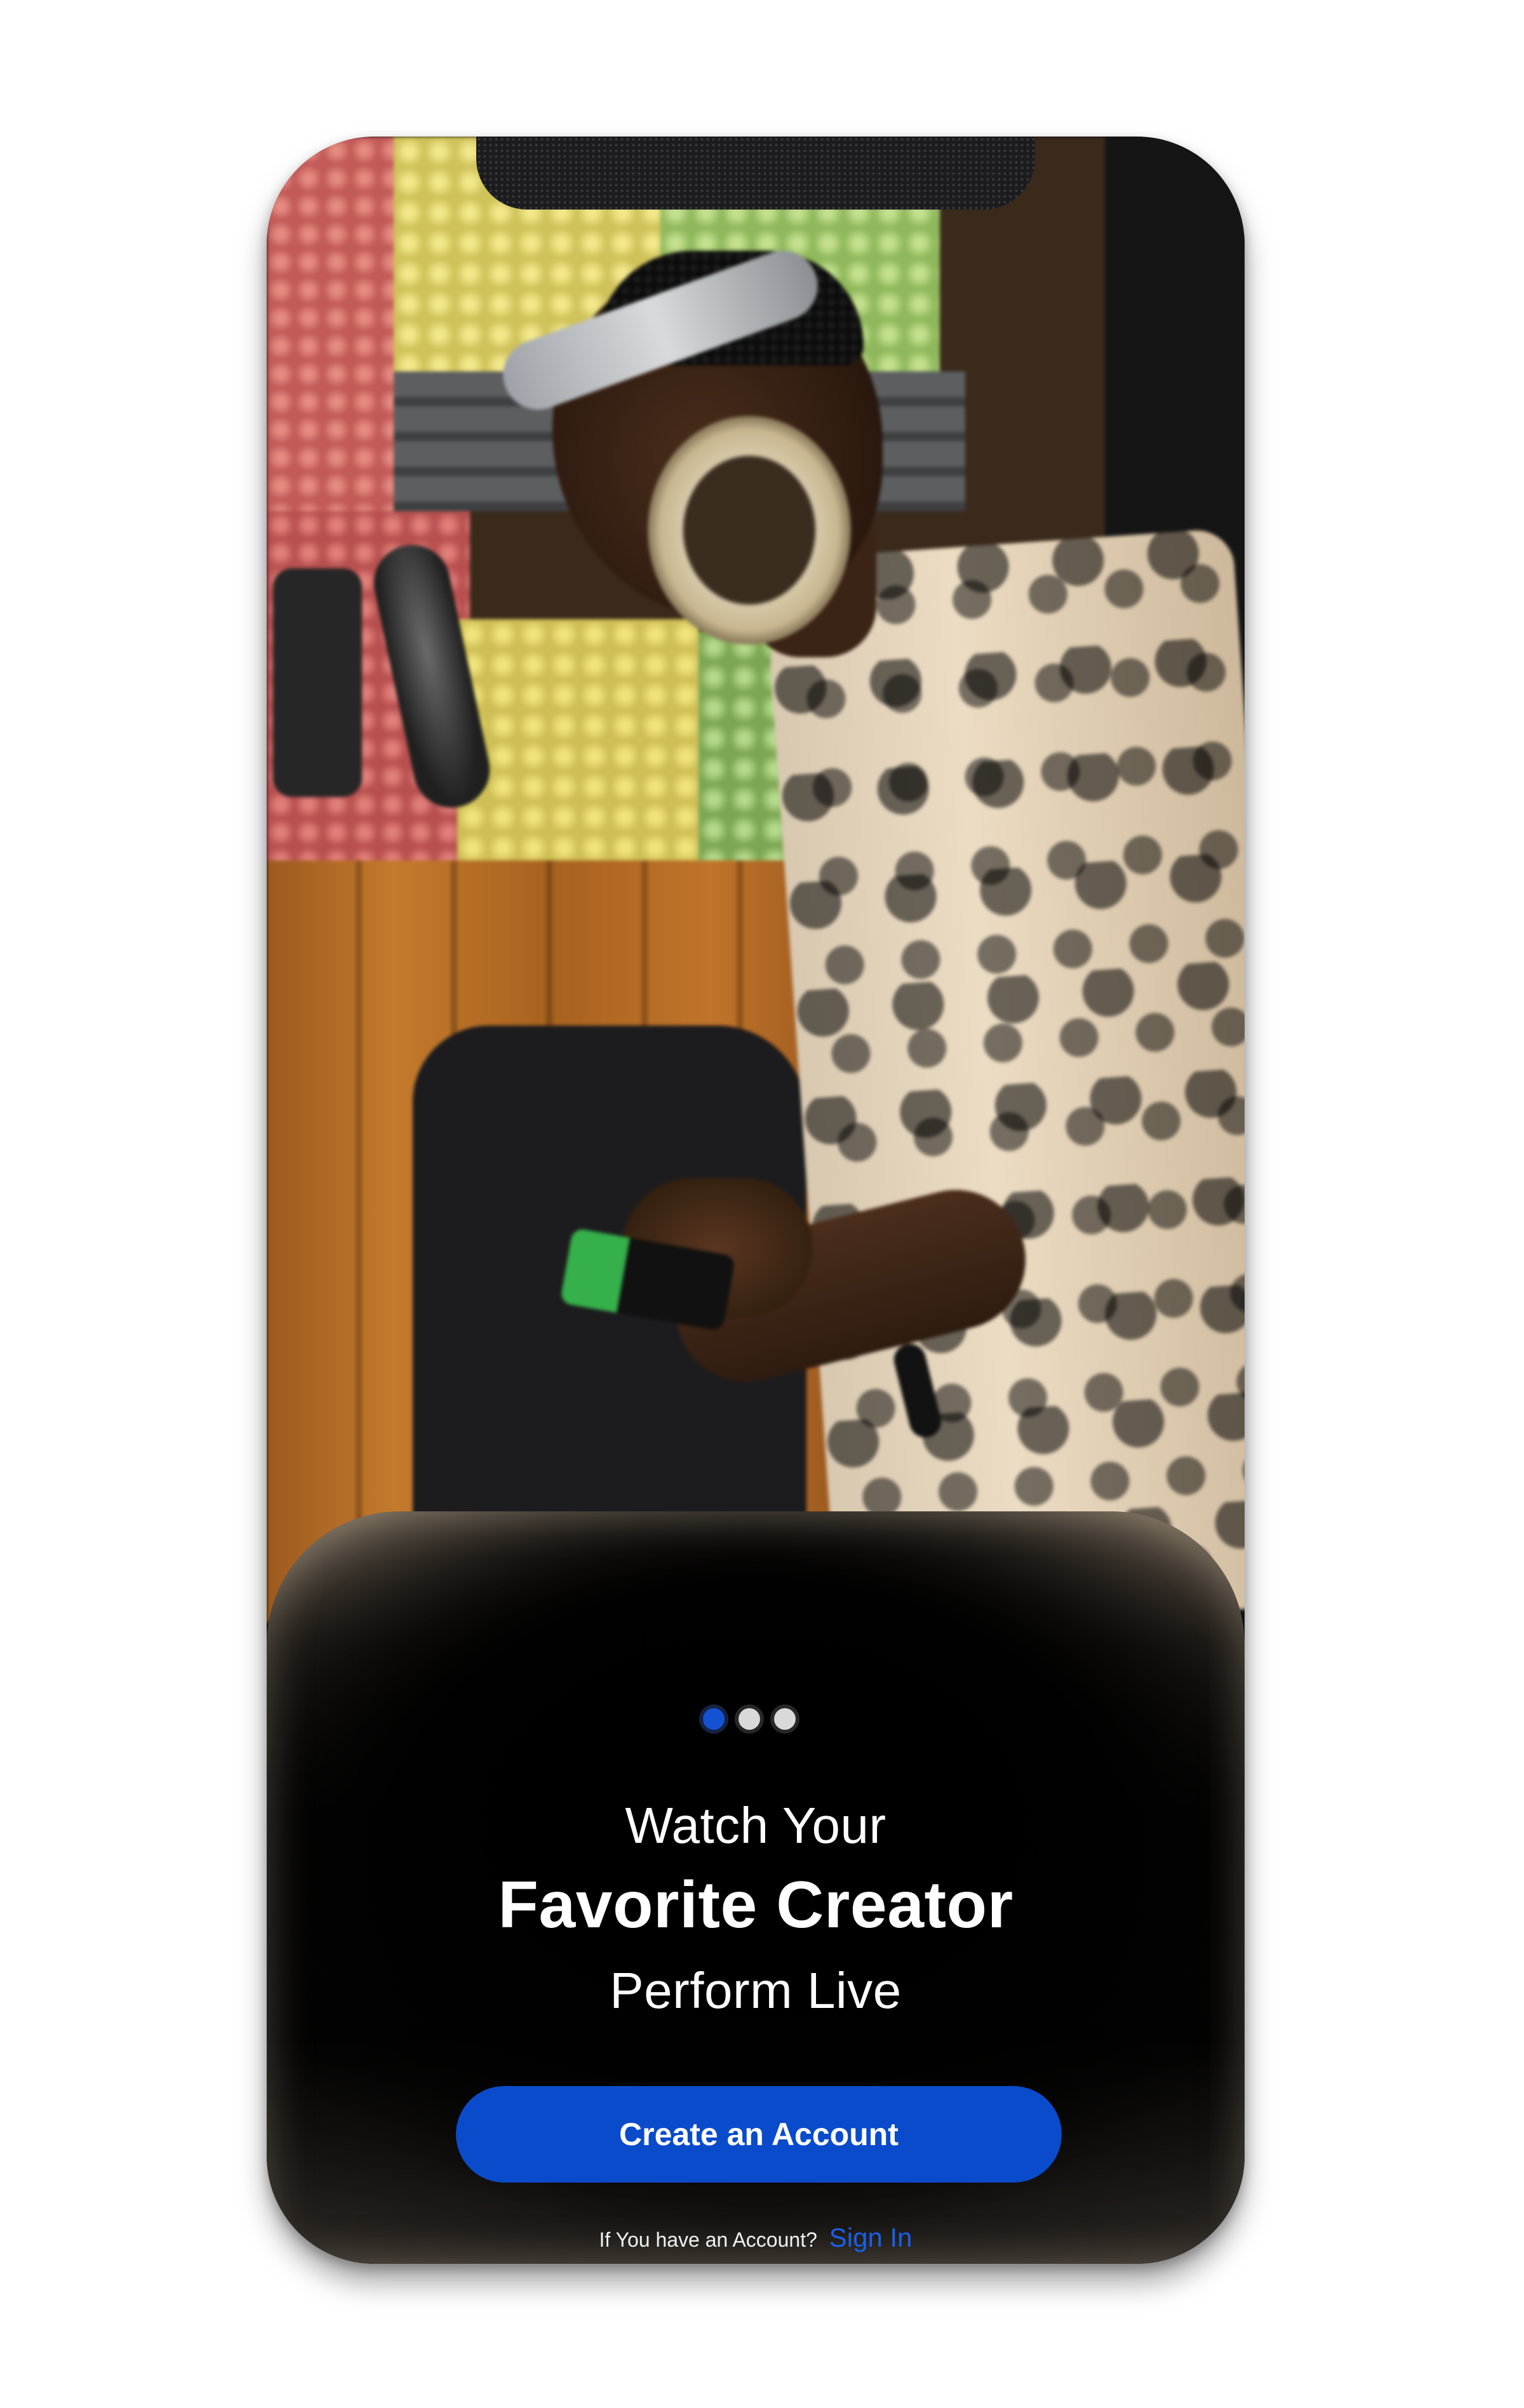 The image size is (1524, 2408). What do you see at coordinates (750, 530) in the screenshot?
I see `headphone-earcup` at bounding box center [750, 530].